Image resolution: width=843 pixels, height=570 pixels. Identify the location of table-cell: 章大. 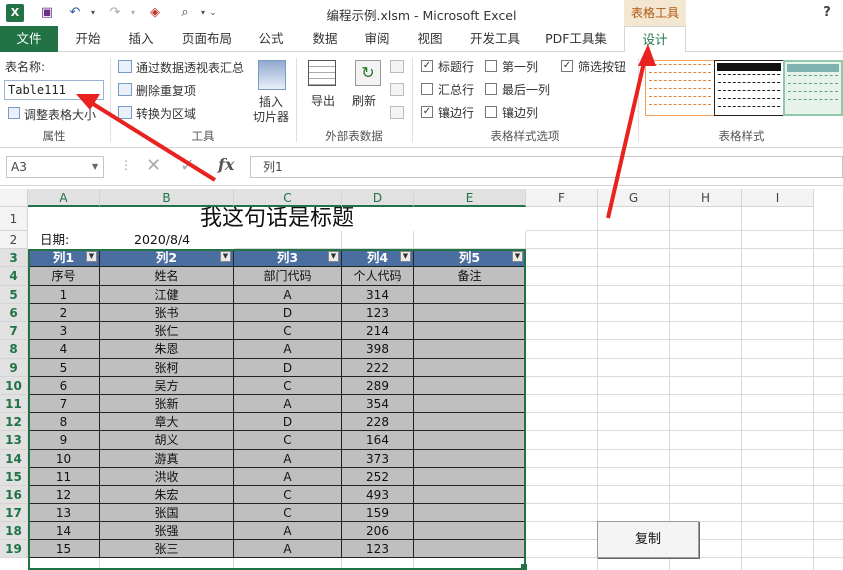
(167, 422).